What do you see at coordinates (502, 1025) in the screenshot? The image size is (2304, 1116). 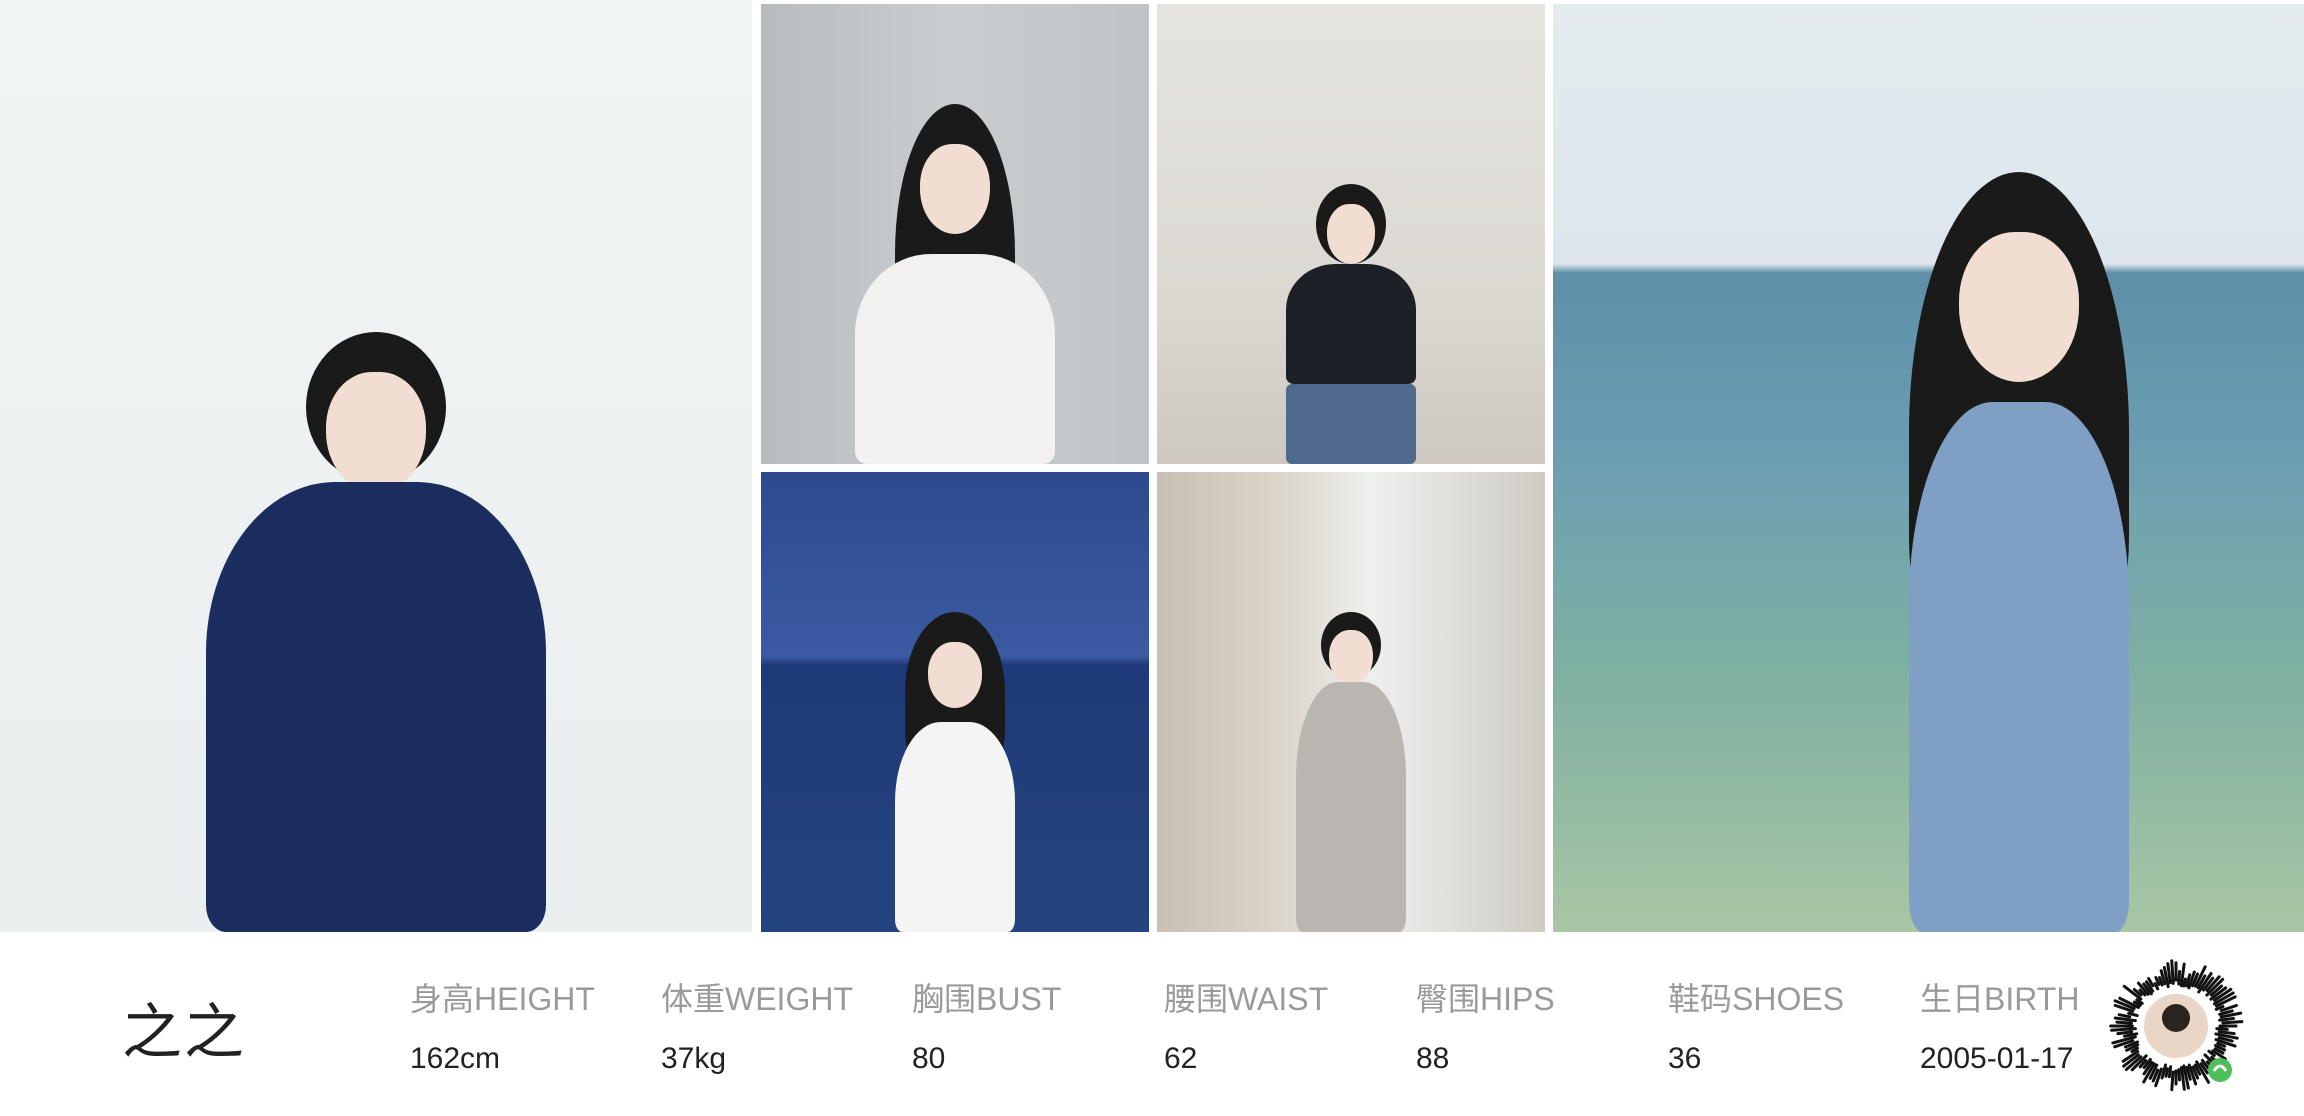 I see `stat-height: 身高HEIGHT 162cm` at bounding box center [502, 1025].